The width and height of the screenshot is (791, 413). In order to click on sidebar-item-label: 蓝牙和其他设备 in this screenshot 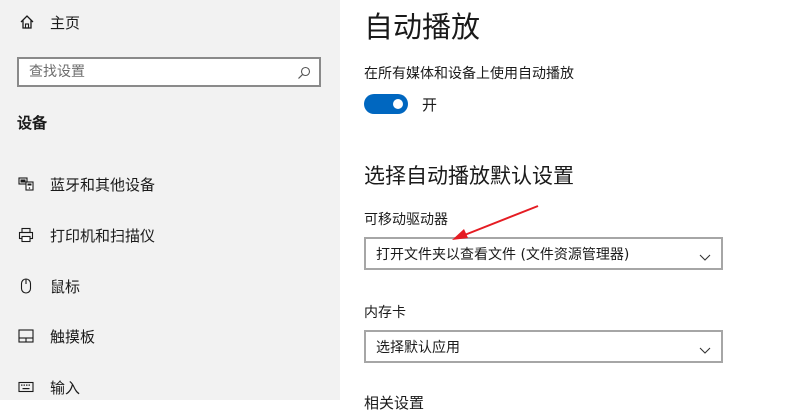, I will do `click(103, 184)`.